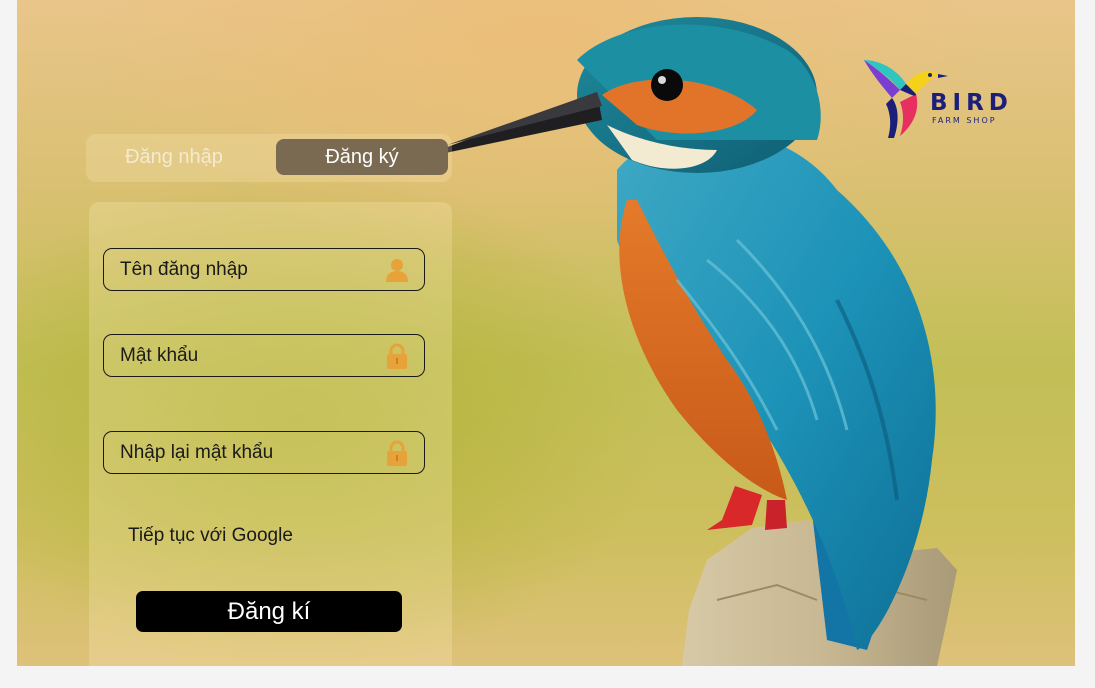  Describe the element at coordinates (245, 270) in the screenshot. I see `username-input` at that location.